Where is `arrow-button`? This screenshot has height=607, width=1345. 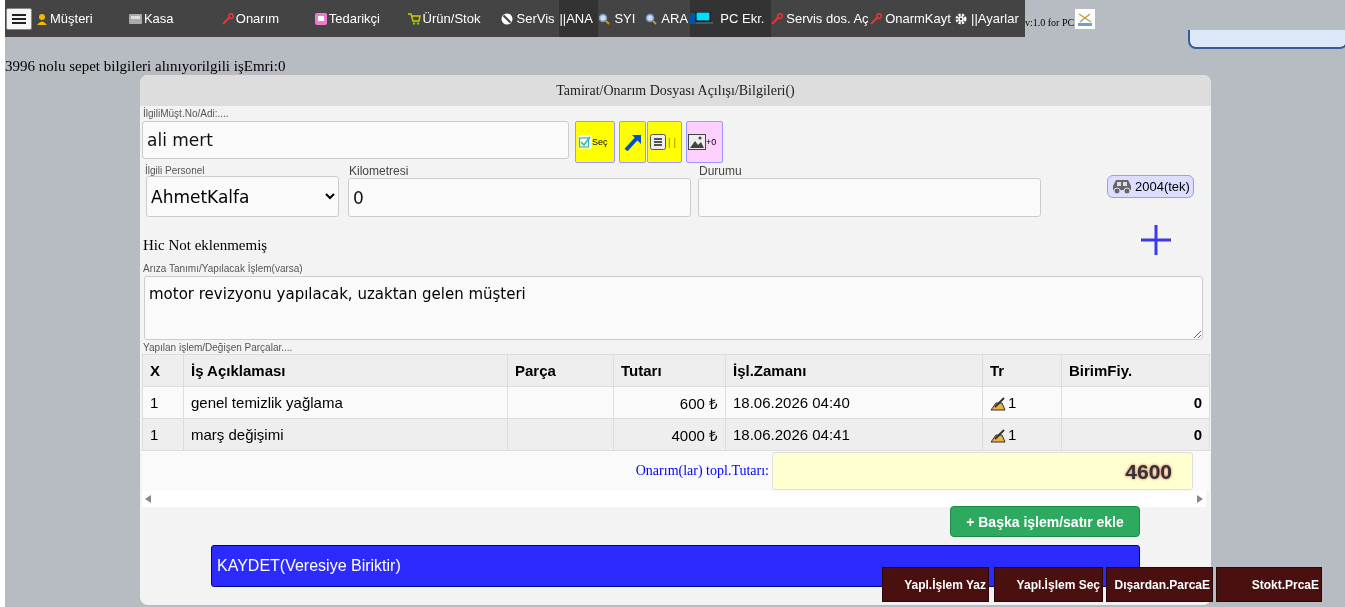 arrow-button is located at coordinates (632, 142).